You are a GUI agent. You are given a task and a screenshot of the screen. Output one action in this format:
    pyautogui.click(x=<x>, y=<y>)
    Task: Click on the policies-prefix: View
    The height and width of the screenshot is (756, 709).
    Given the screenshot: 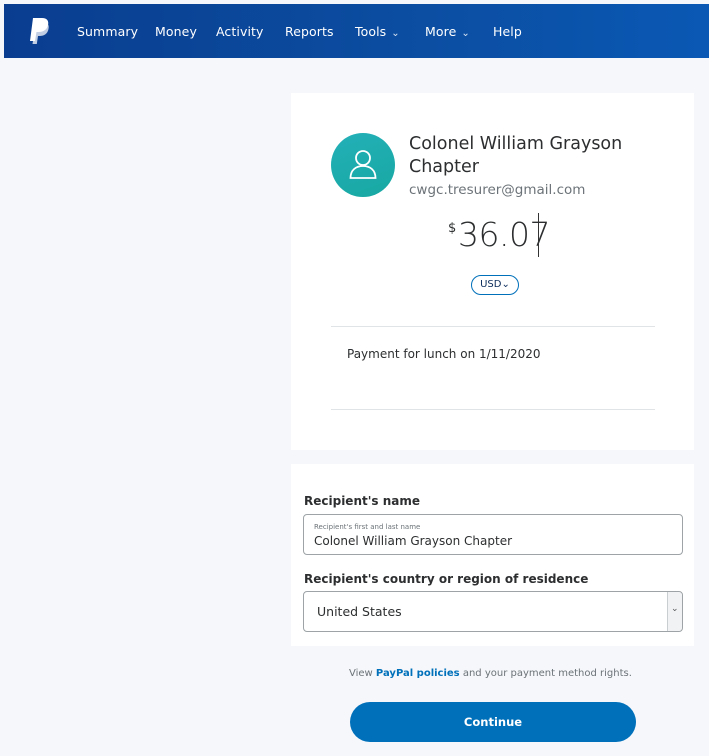 What is the action you would take?
    pyautogui.click(x=361, y=673)
    